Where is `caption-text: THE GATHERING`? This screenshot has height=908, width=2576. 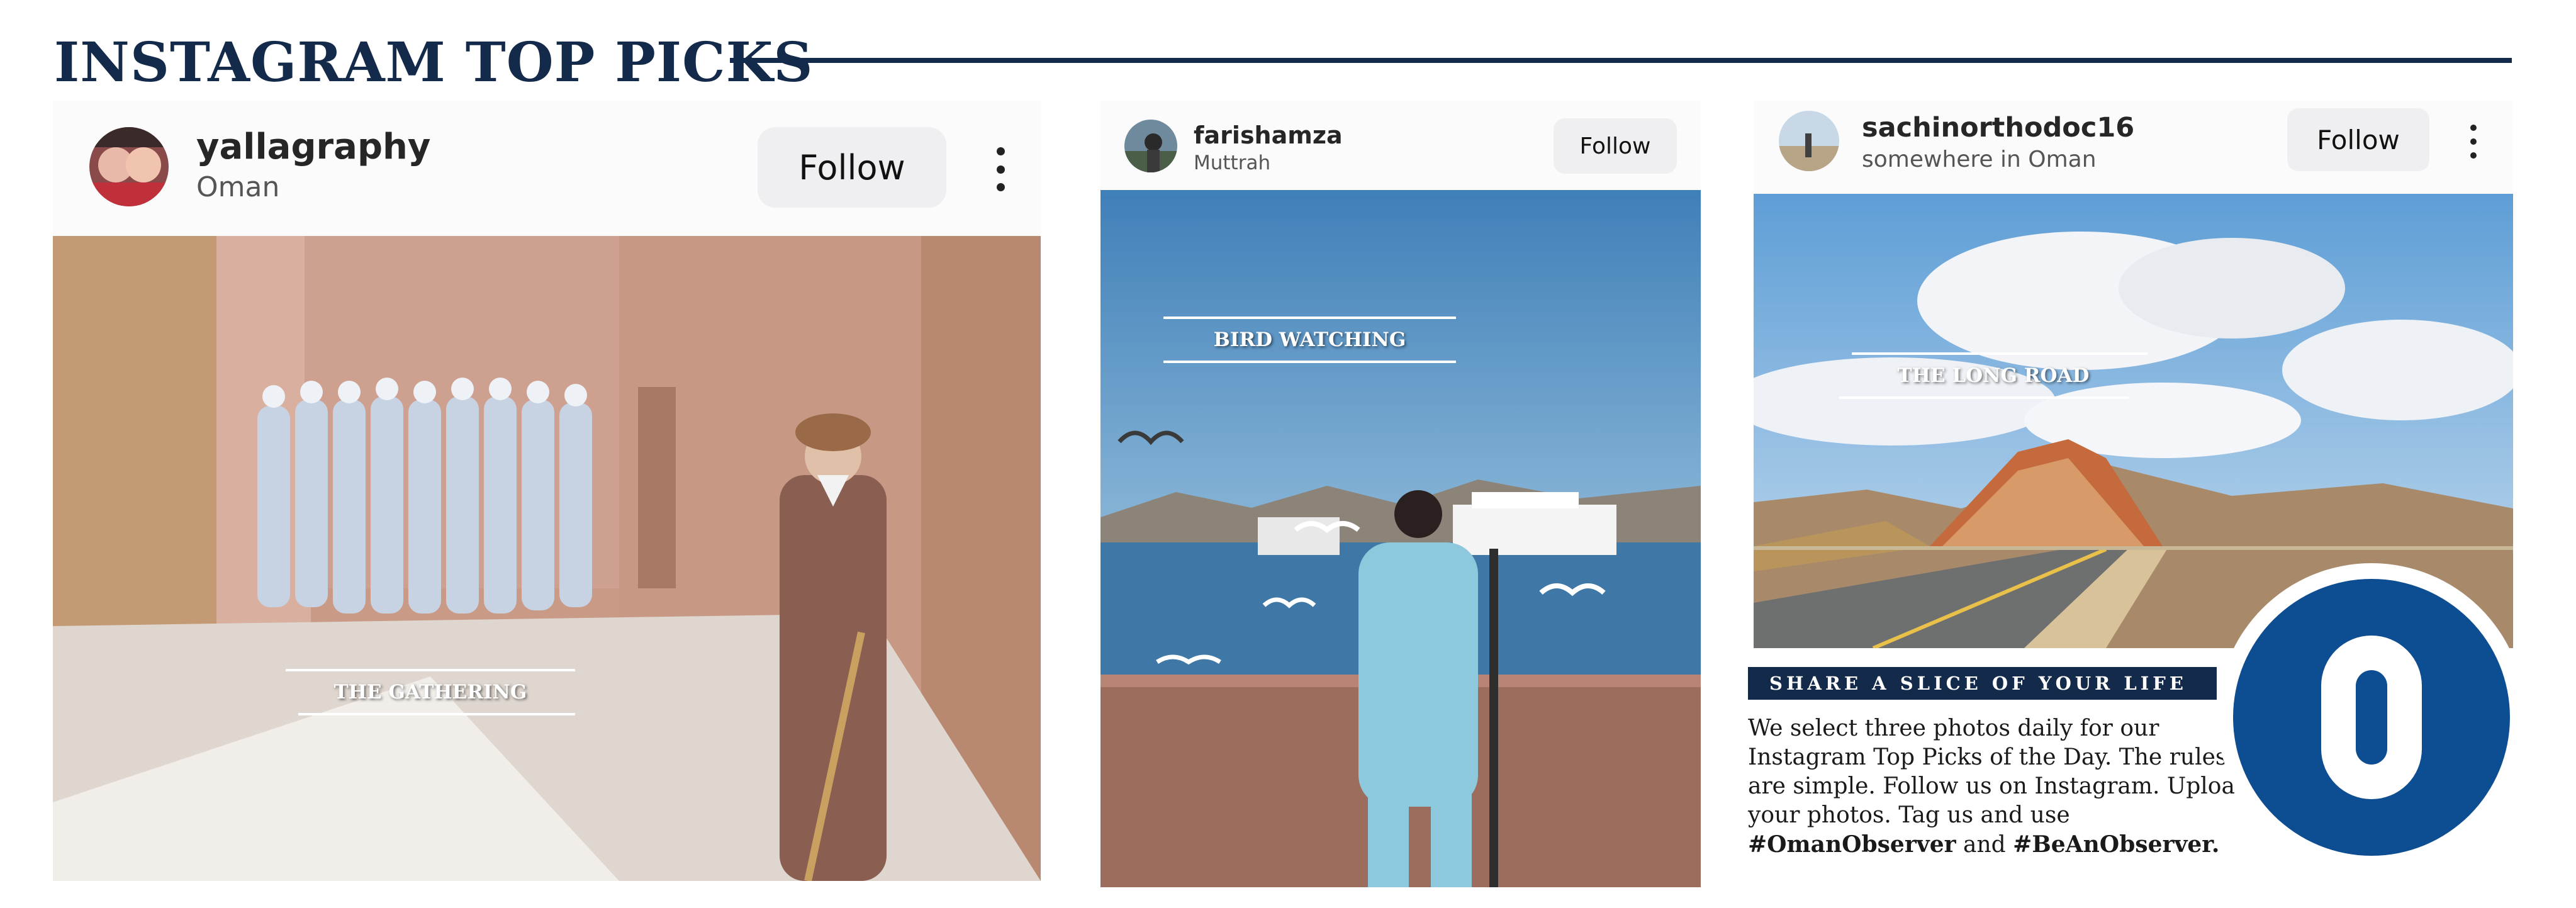
caption-text: THE GATHERING is located at coordinates (430, 692).